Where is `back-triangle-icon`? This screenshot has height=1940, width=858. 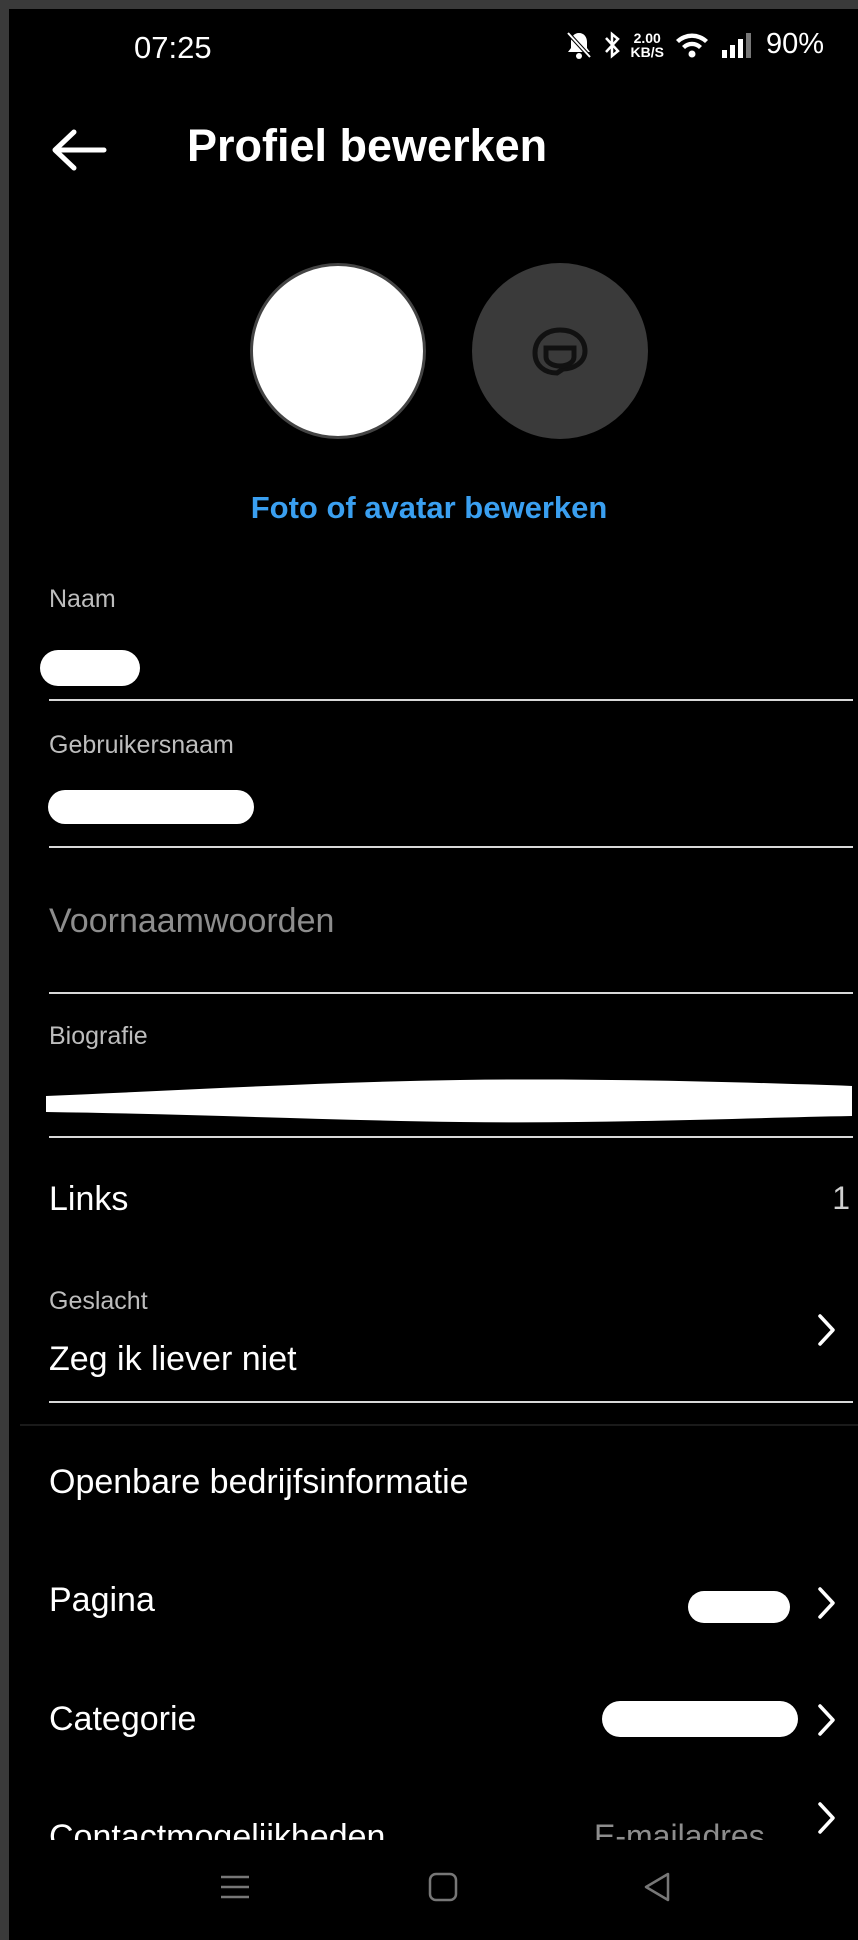
back-triangle-icon is located at coordinates (657, 1887).